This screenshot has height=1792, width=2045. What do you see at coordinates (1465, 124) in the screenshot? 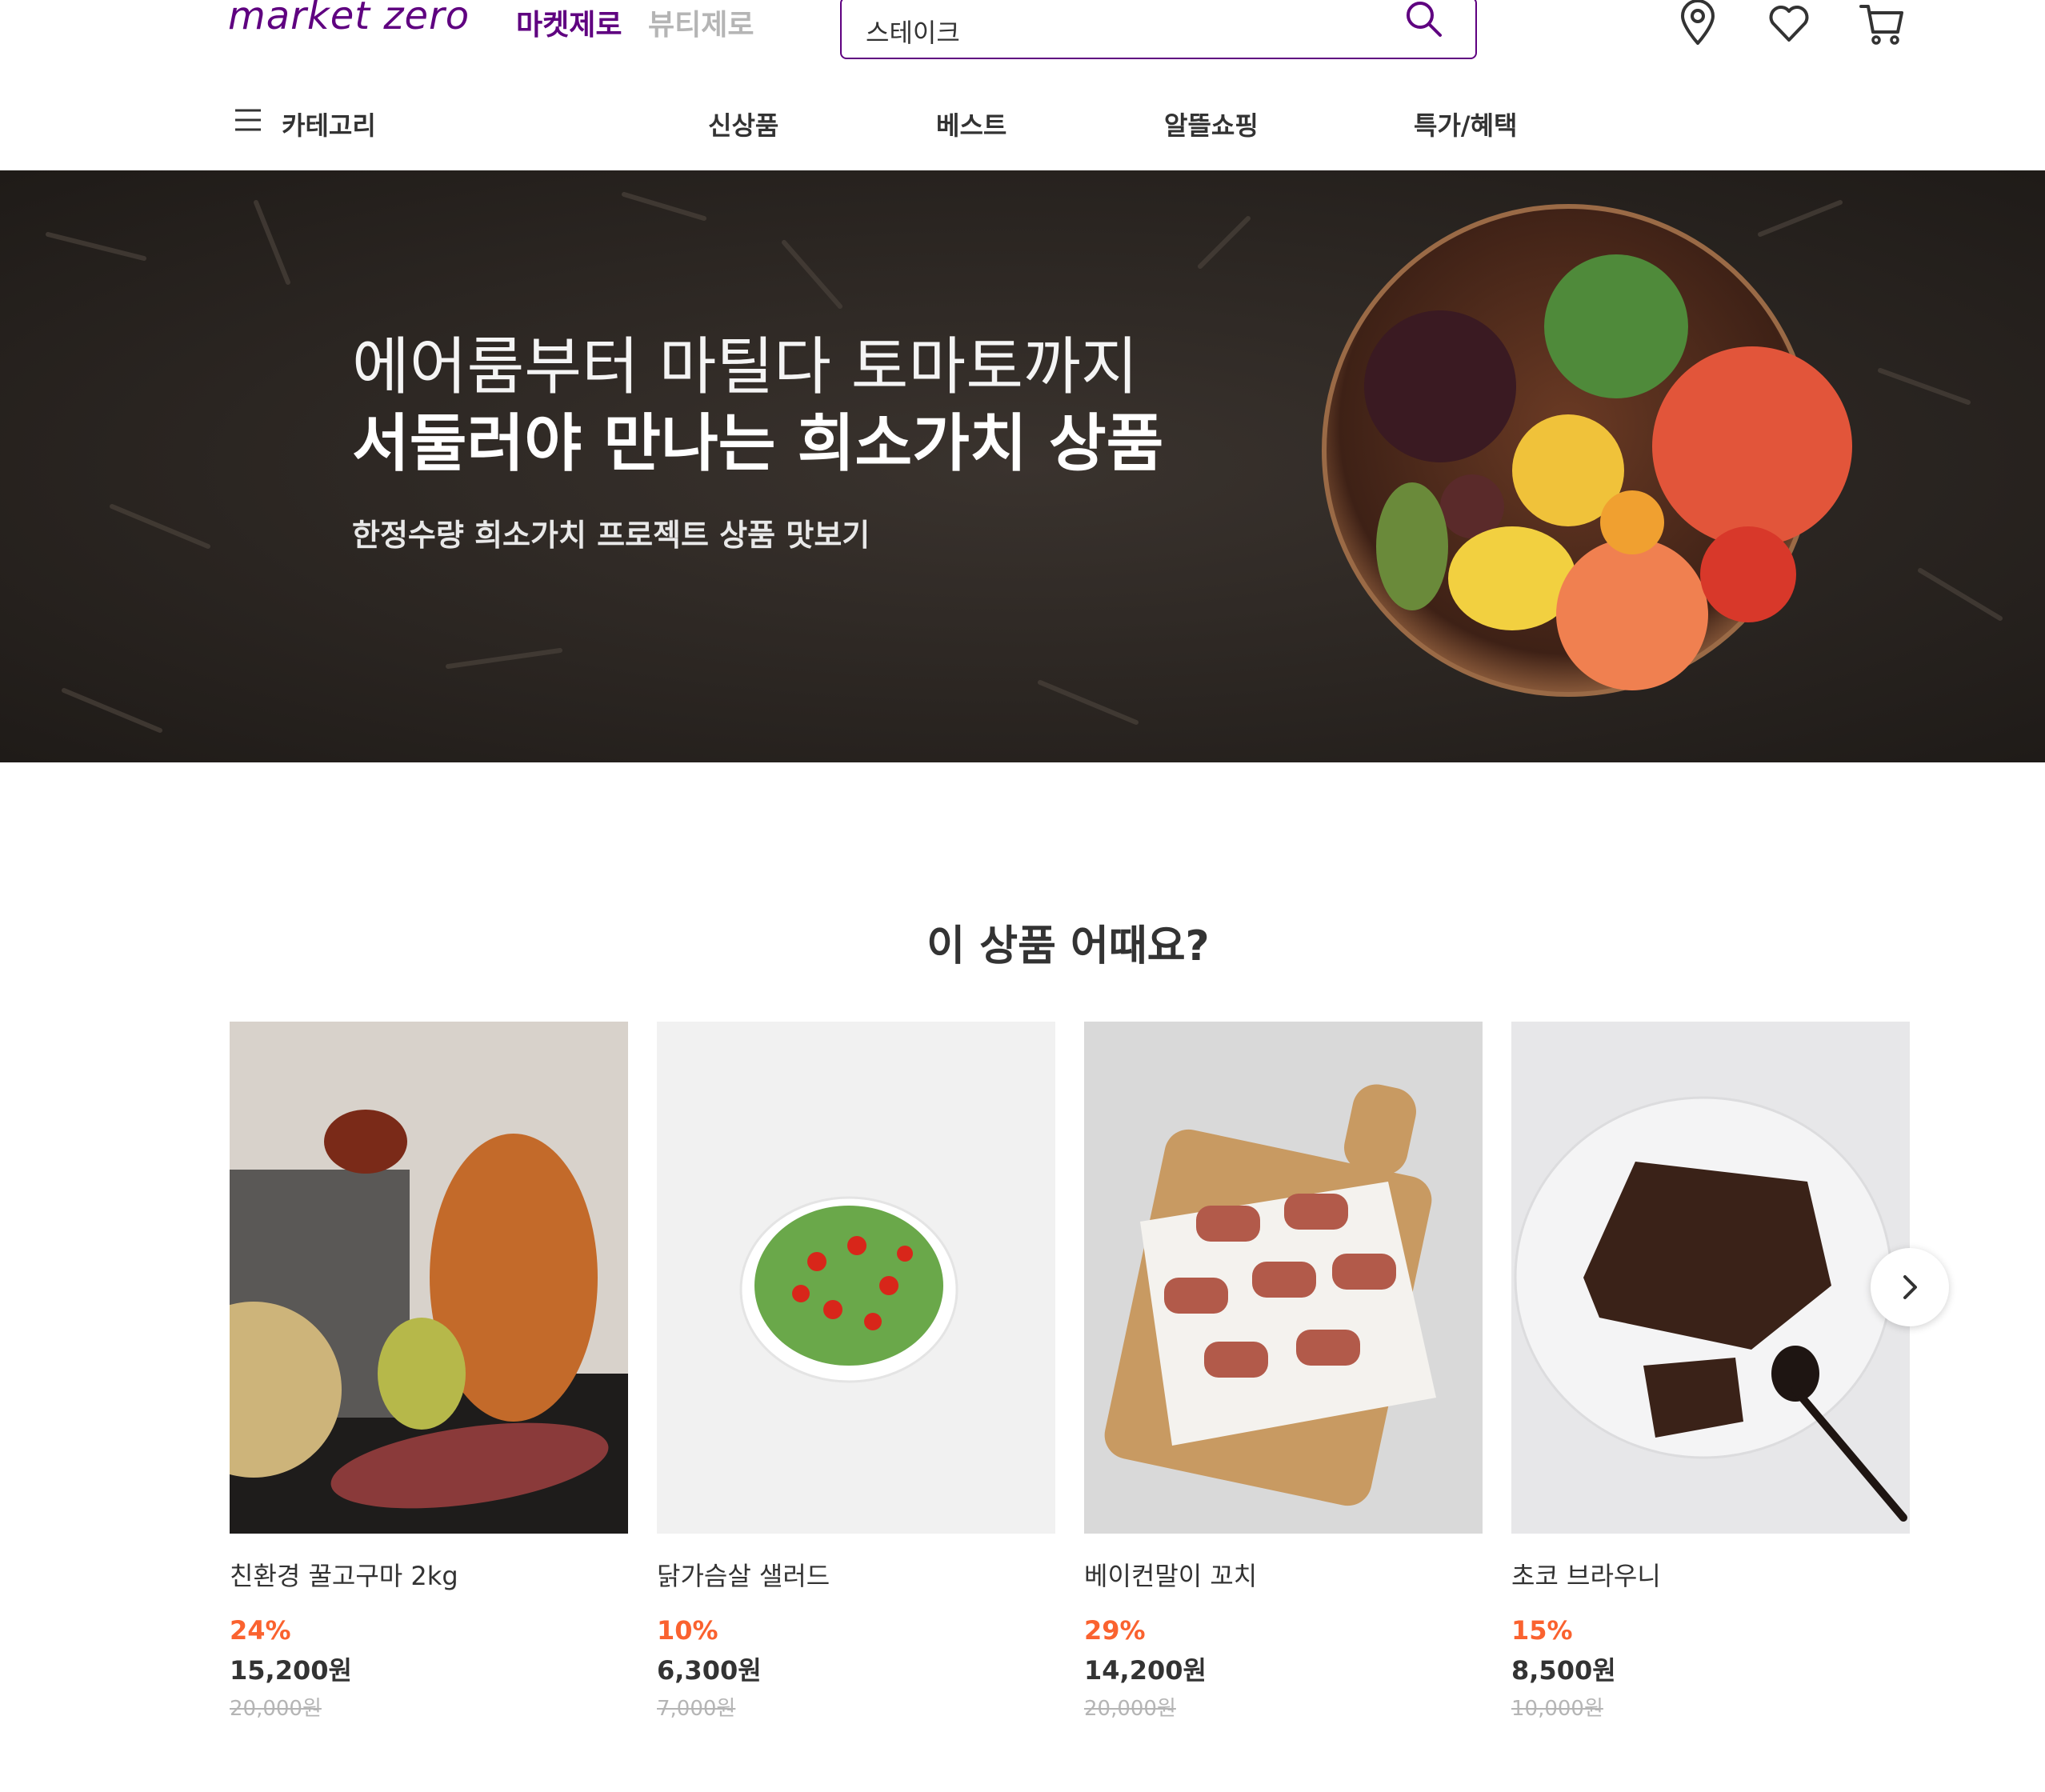
I see `nav-special-offers: 특가/혜택` at bounding box center [1465, 124].